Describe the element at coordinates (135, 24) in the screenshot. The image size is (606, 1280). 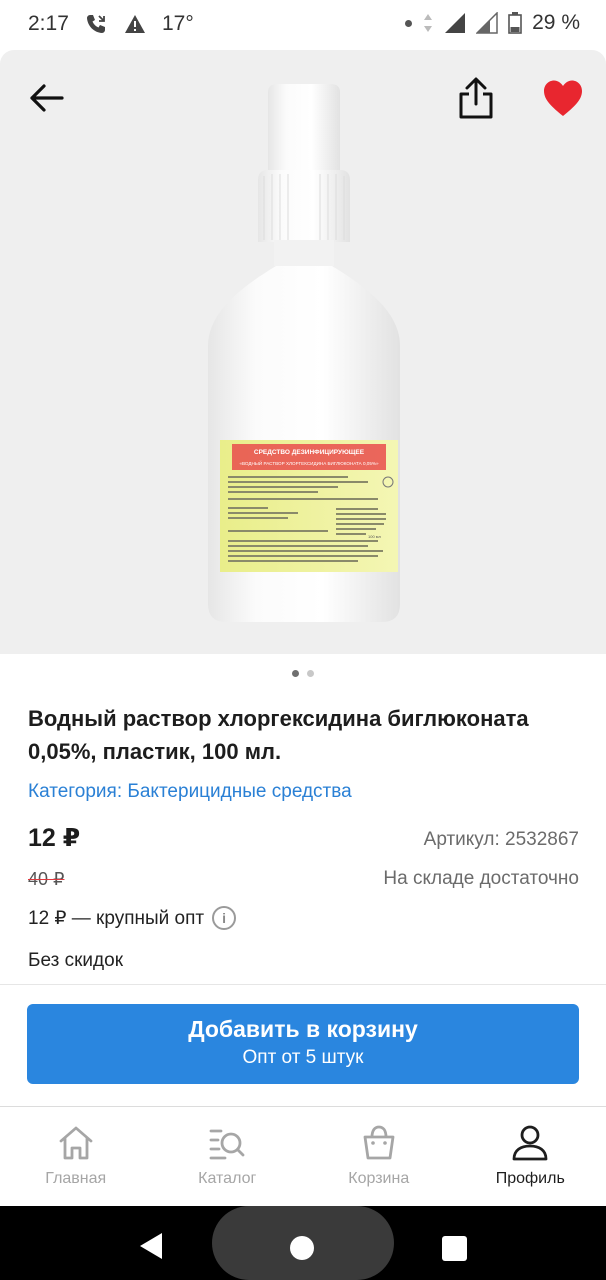
I see `warning-icon` at that location.